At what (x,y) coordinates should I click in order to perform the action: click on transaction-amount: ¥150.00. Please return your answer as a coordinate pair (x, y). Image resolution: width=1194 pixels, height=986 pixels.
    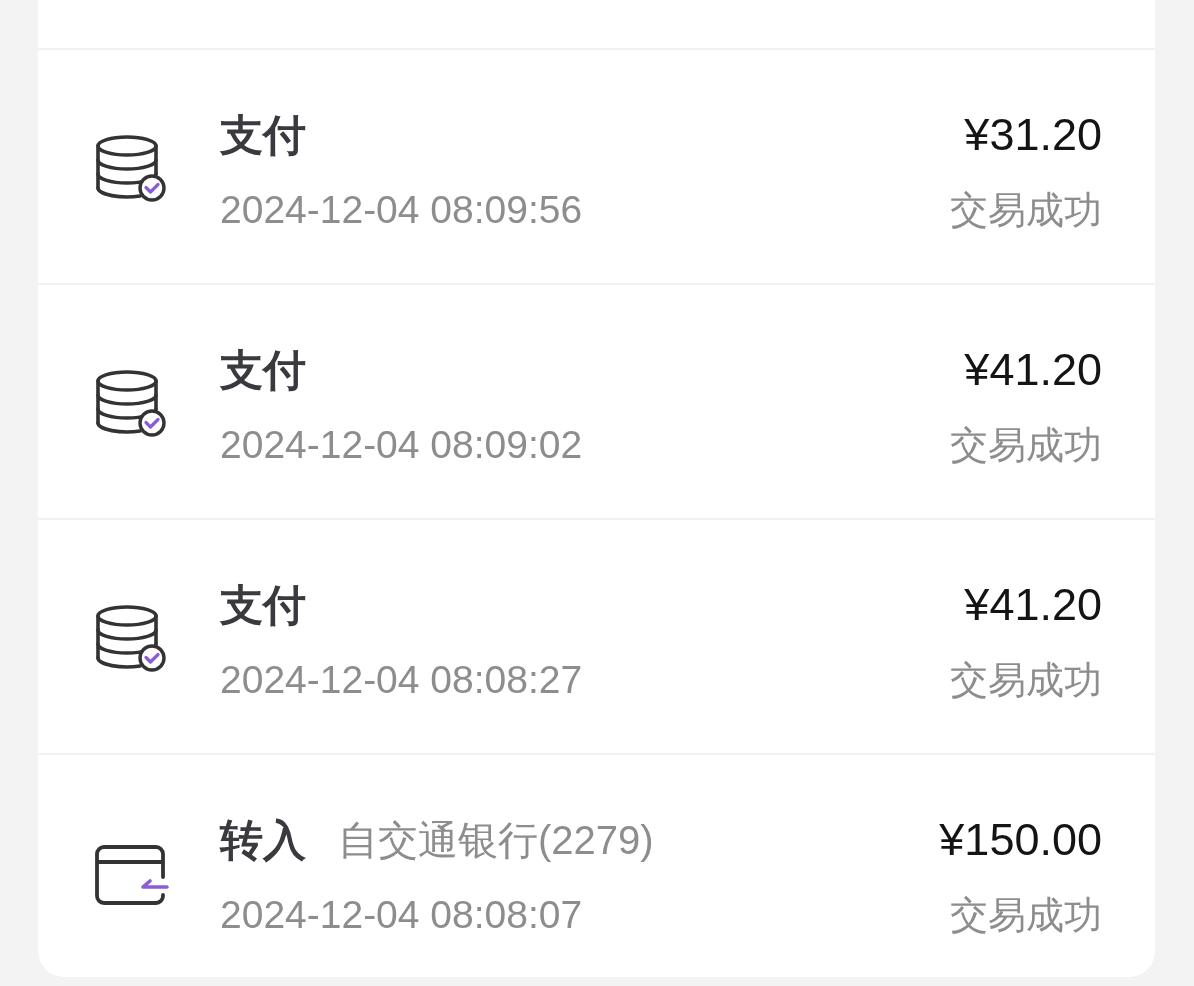
    Looking at the image, I should click on (1020, 840).